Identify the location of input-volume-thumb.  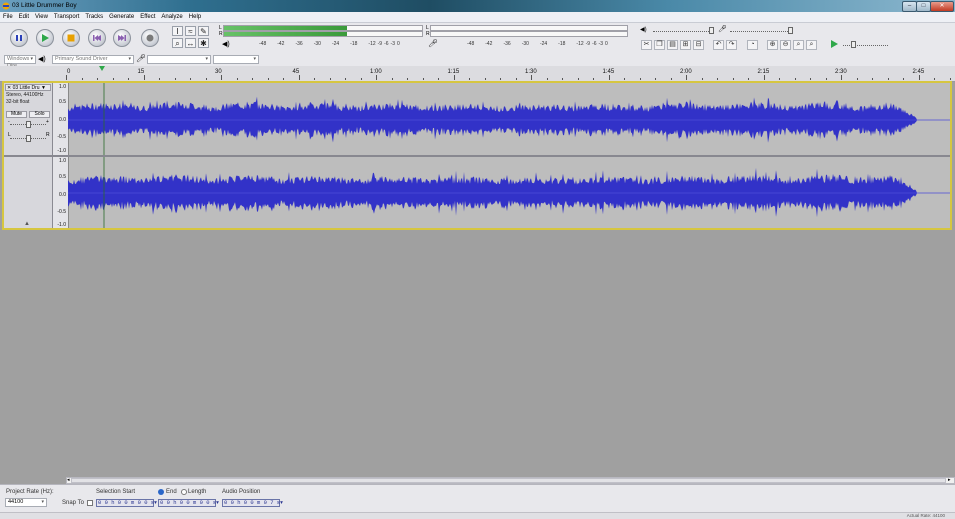
(790, 30).